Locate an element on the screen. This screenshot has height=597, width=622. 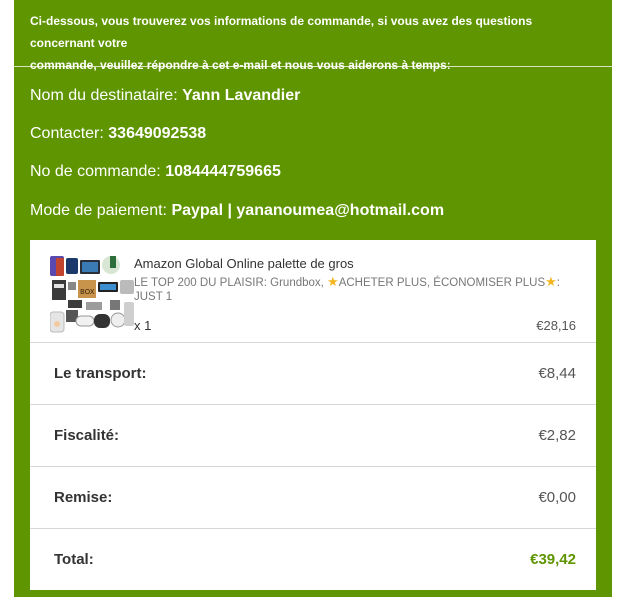
shipping-label: Le transport: is located at coordinates (100, 373).